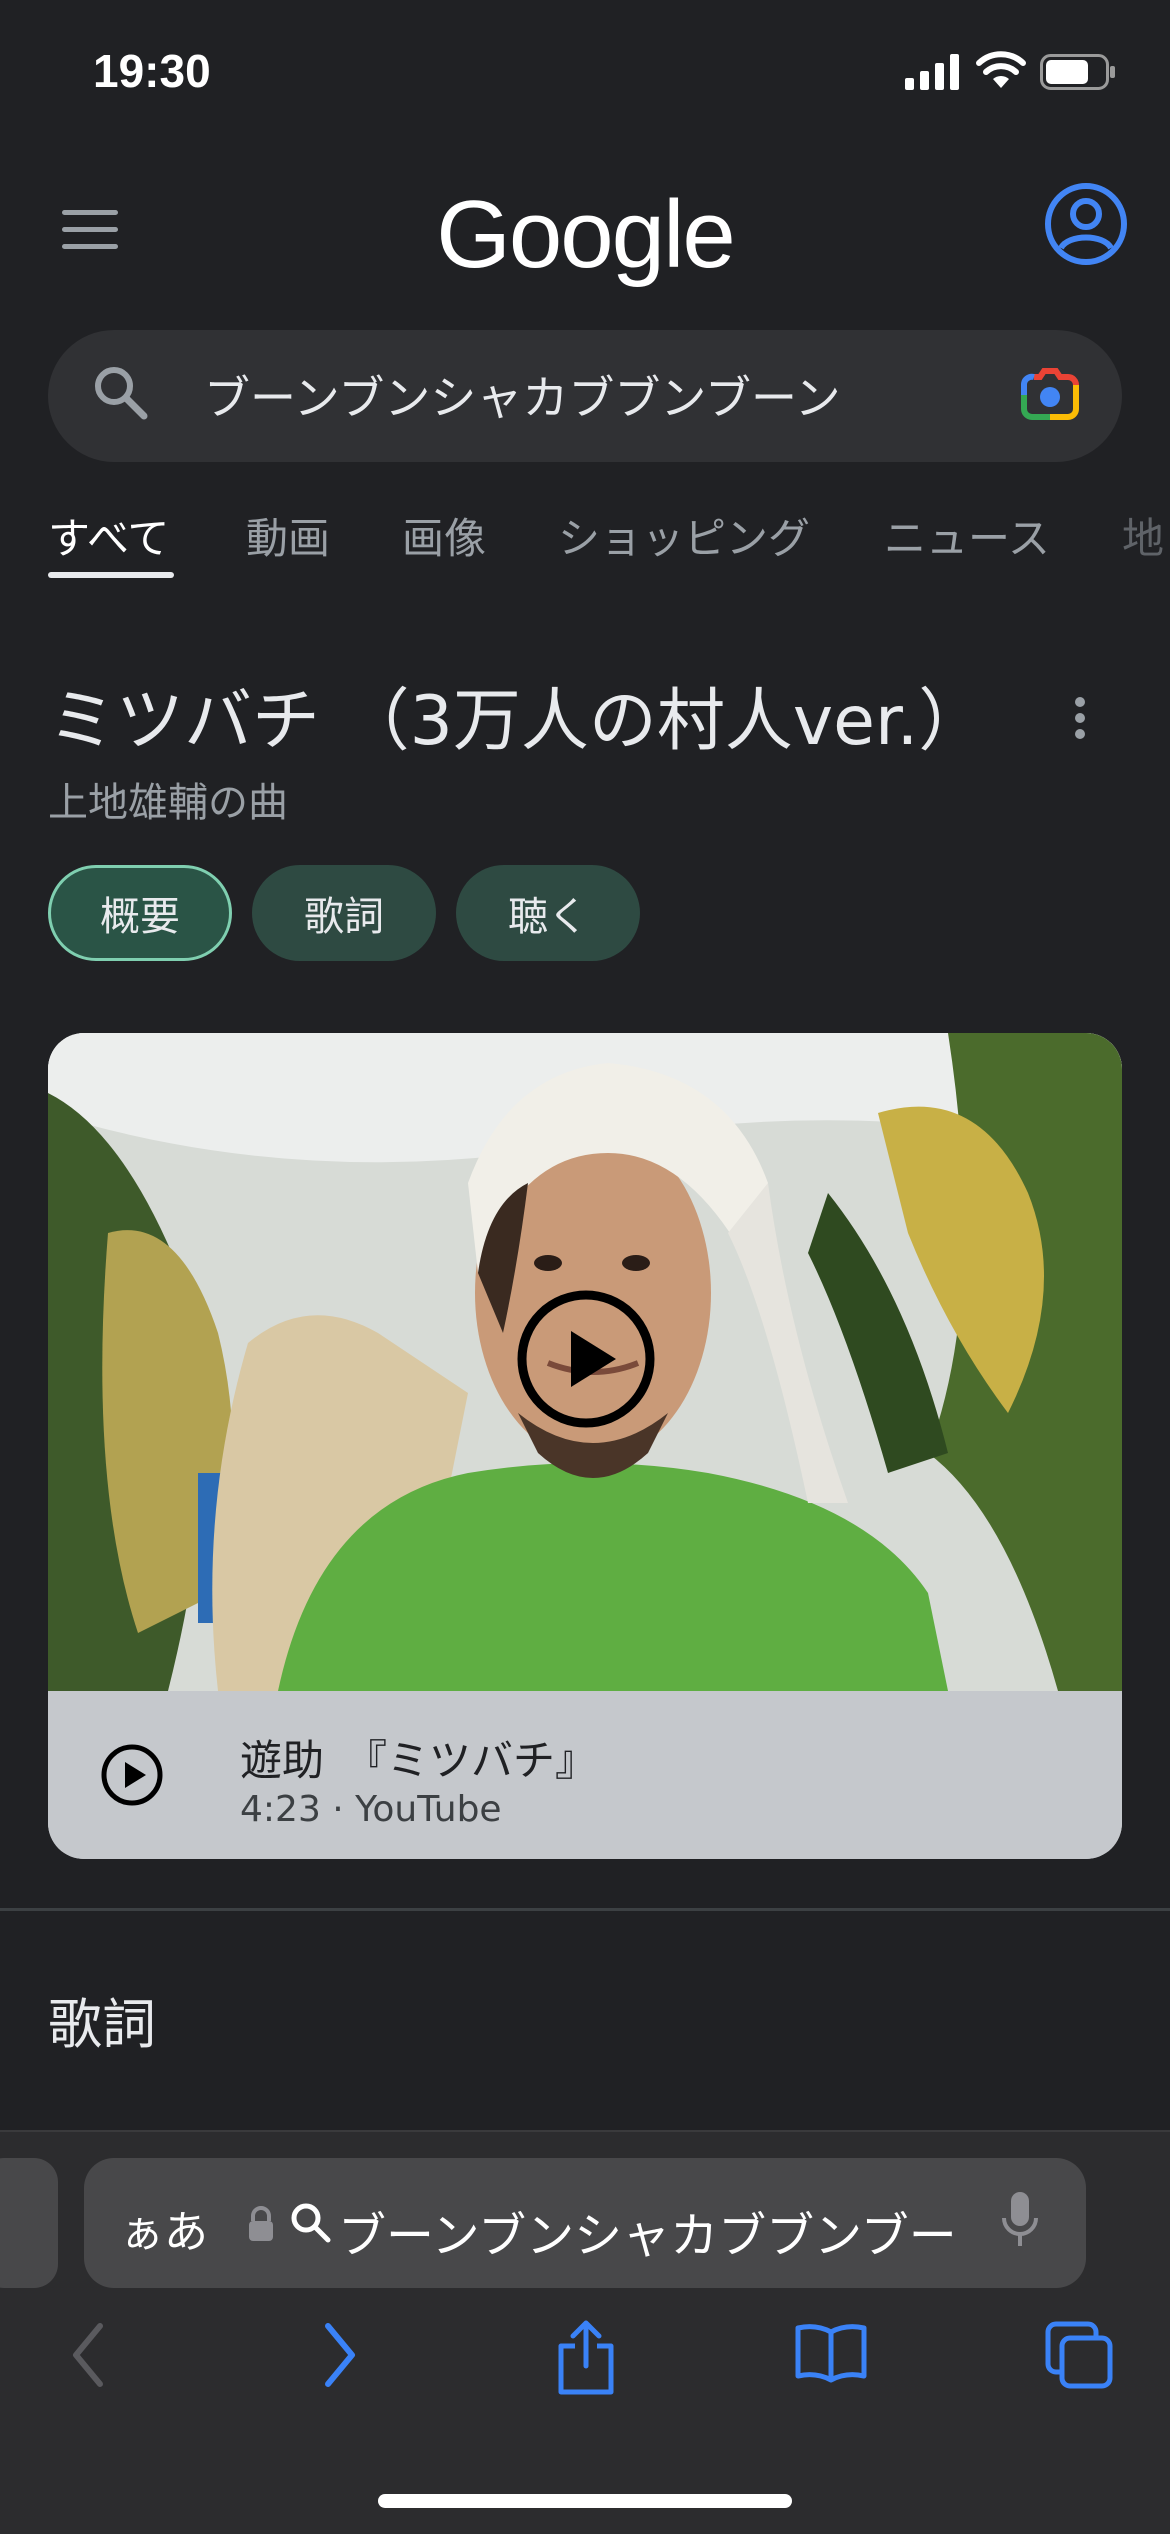 This screenshot has height=2534, width=1170. What do you see at coordinates (152, 71) in the screenshot?
I see `status-time: 19:30` at bounding box center [152, 71].